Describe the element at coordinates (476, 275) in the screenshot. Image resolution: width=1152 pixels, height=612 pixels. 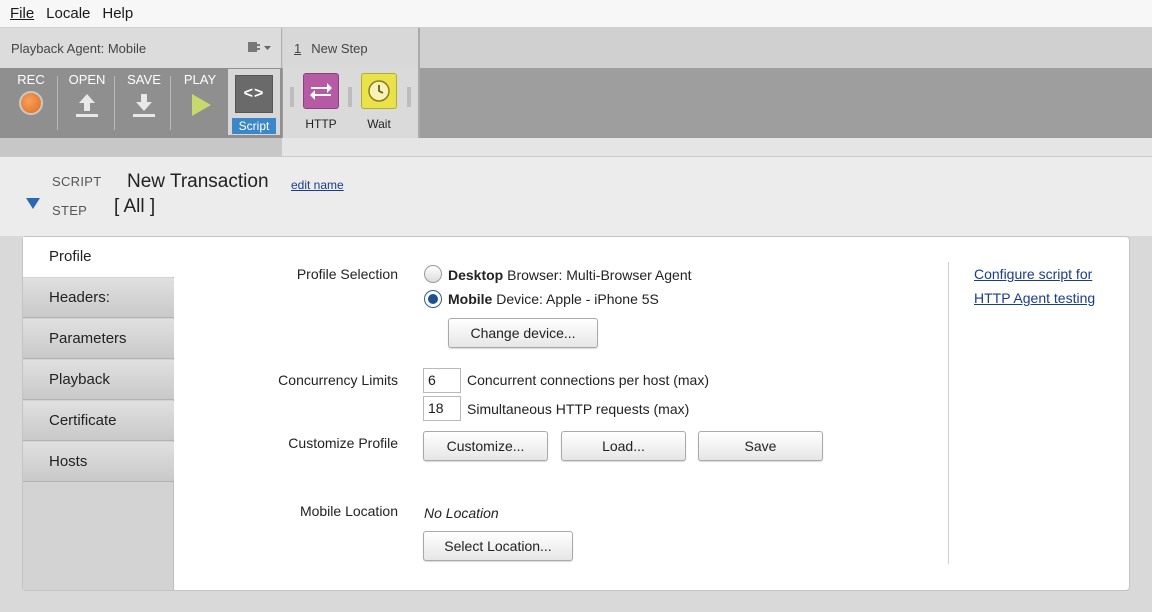
I see `desktop-option-bold: Desktop` at that location.